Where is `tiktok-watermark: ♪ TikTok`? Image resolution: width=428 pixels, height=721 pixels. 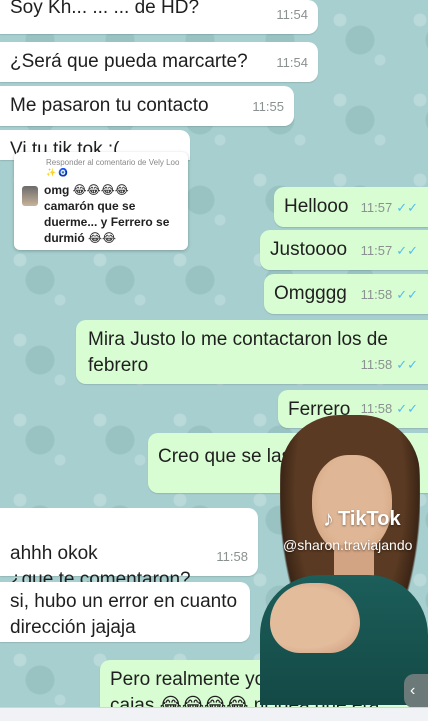
tiktok-watermark: ♪ TikTok is located at coordinates (362, 518).